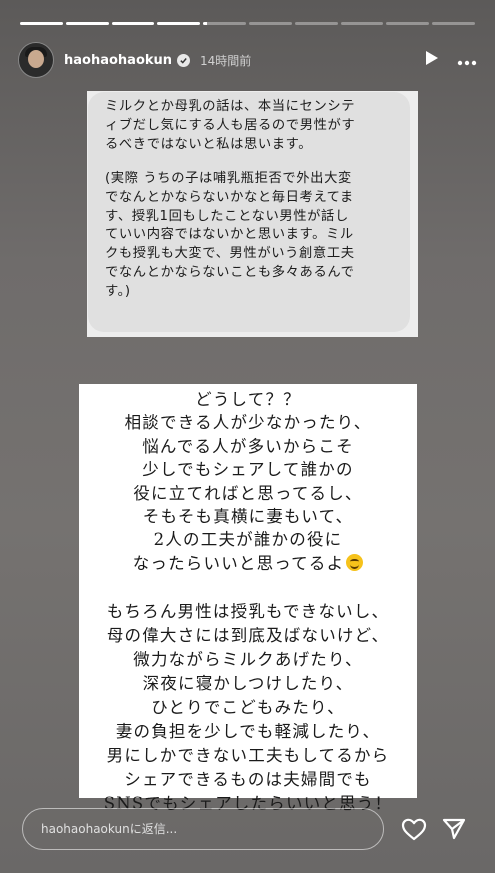 The image size is (495, 873). I want to click on question-line: るべきではないと私は思います。, so click(209, 144).